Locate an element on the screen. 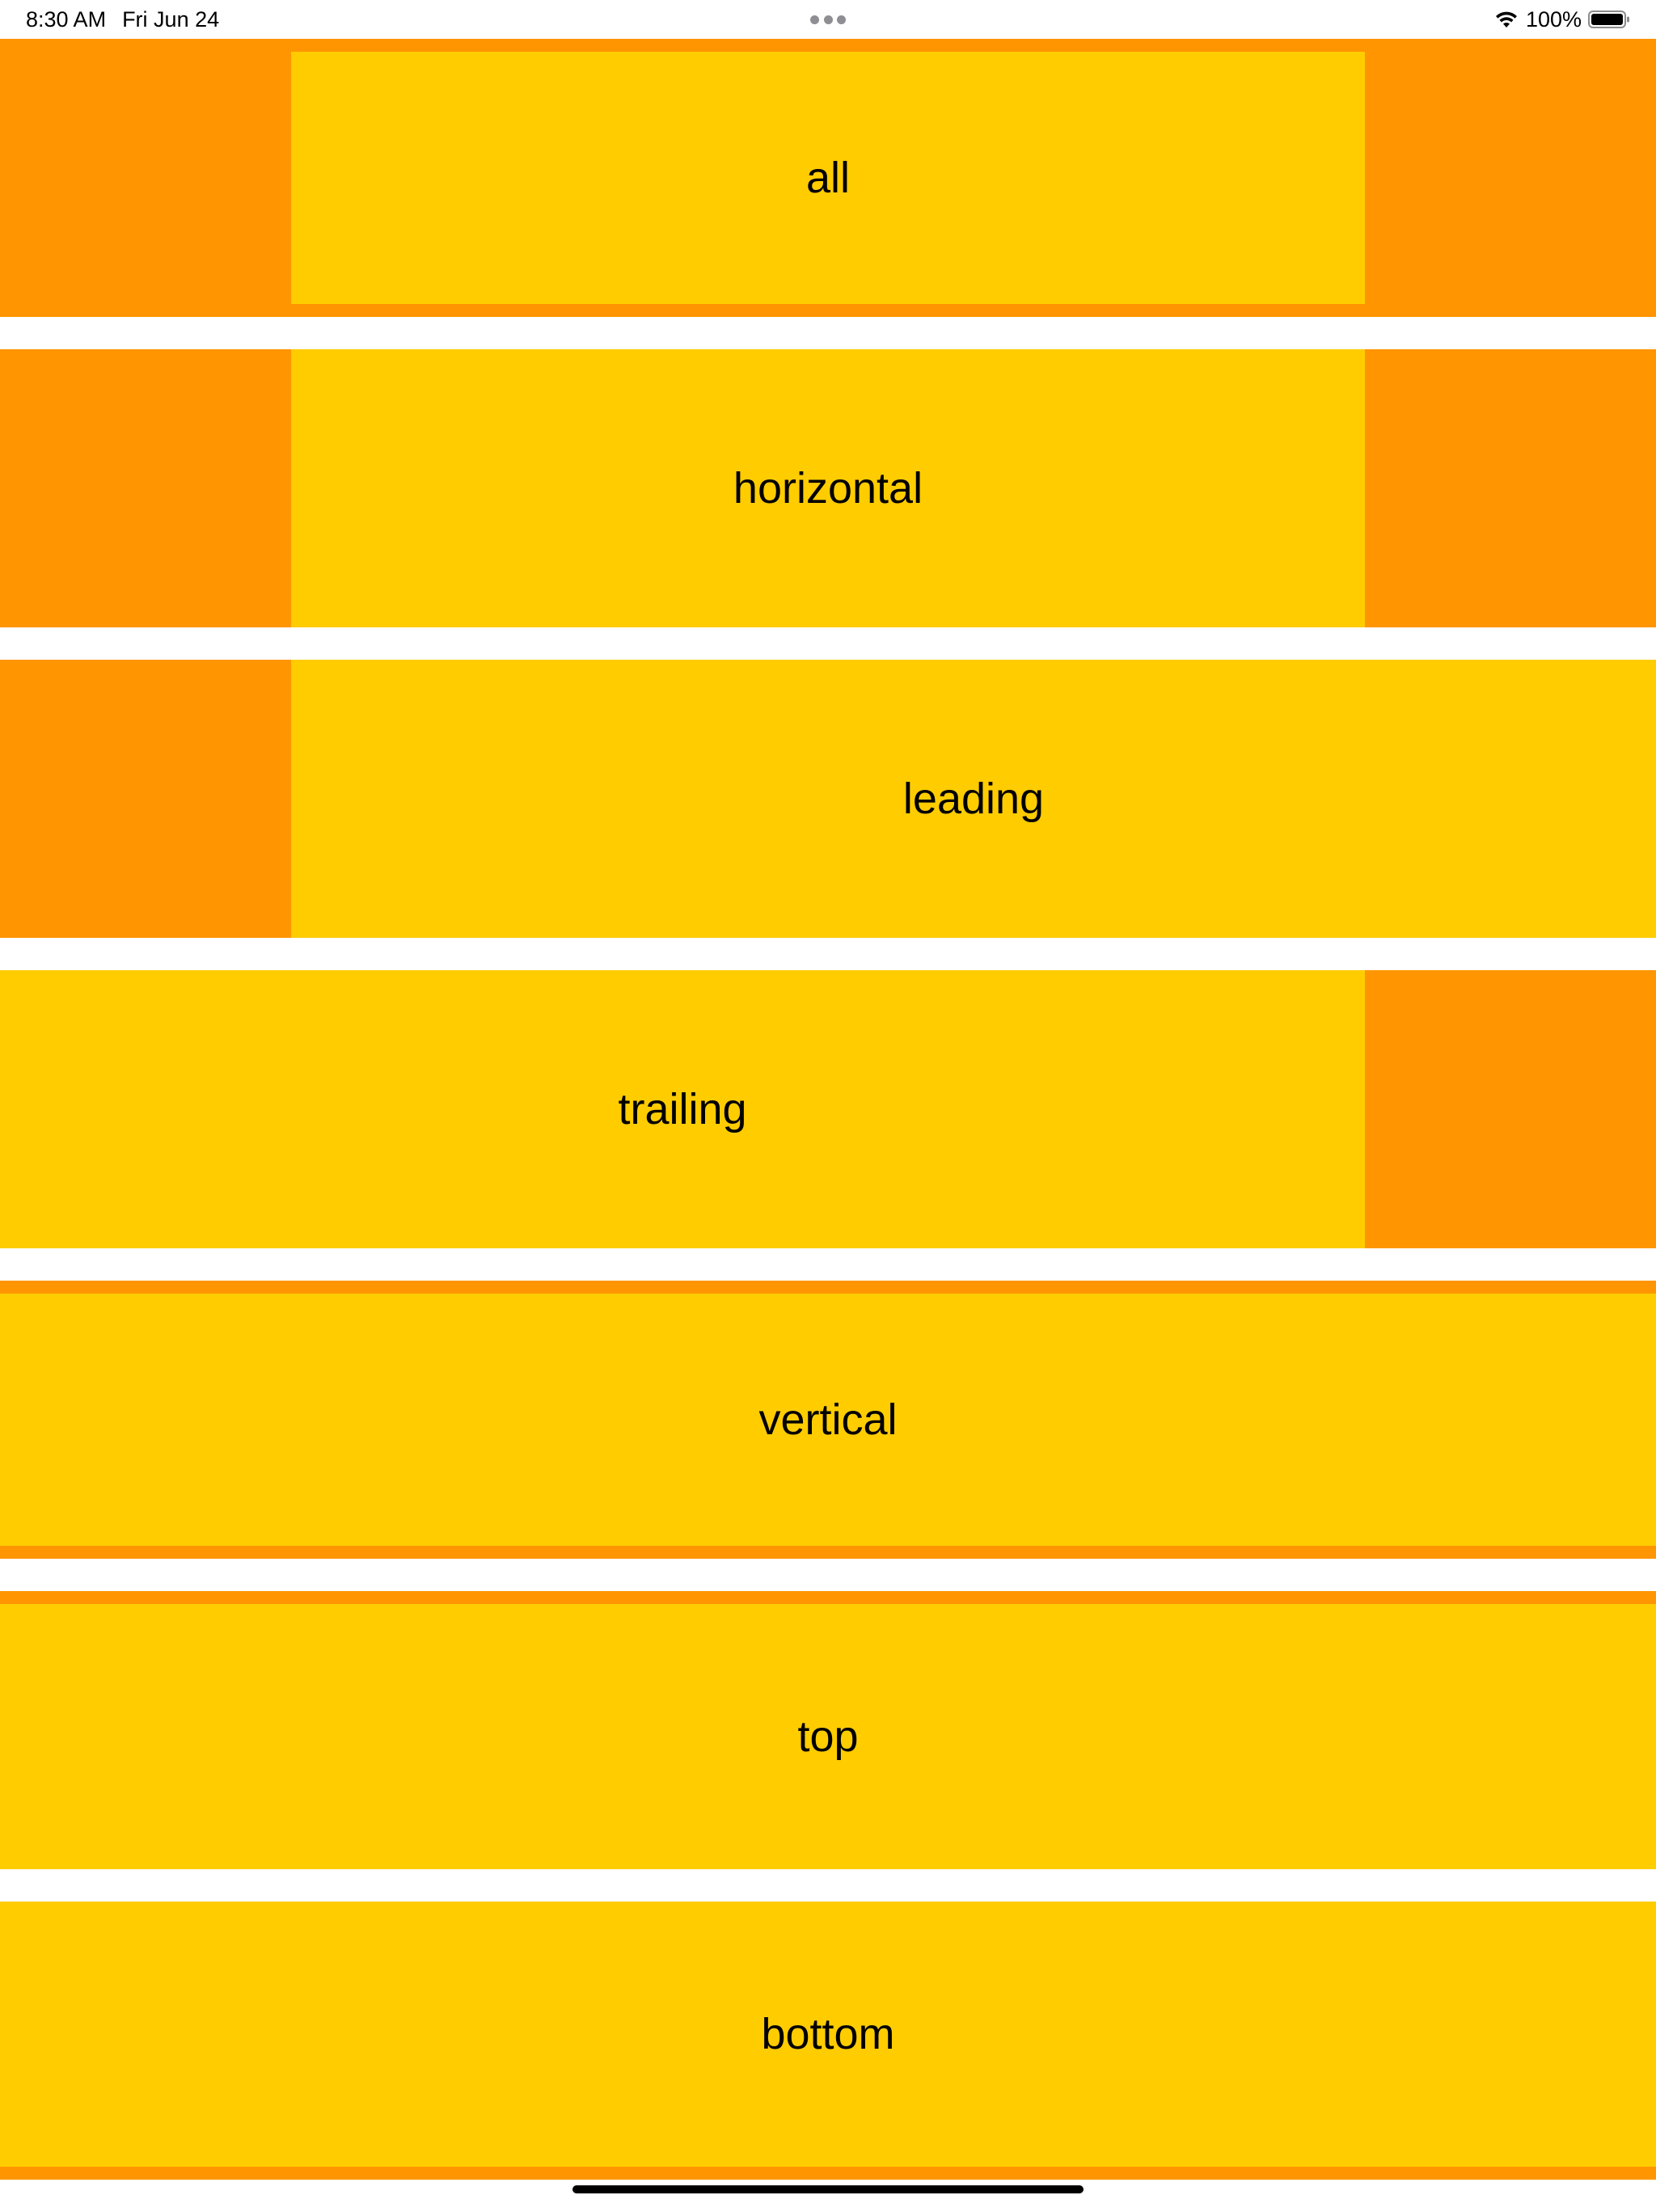 The width and height of the screenshot is (1656, 2212). inner-content-horizontal: horizontal is located at coordinates (828, 488).